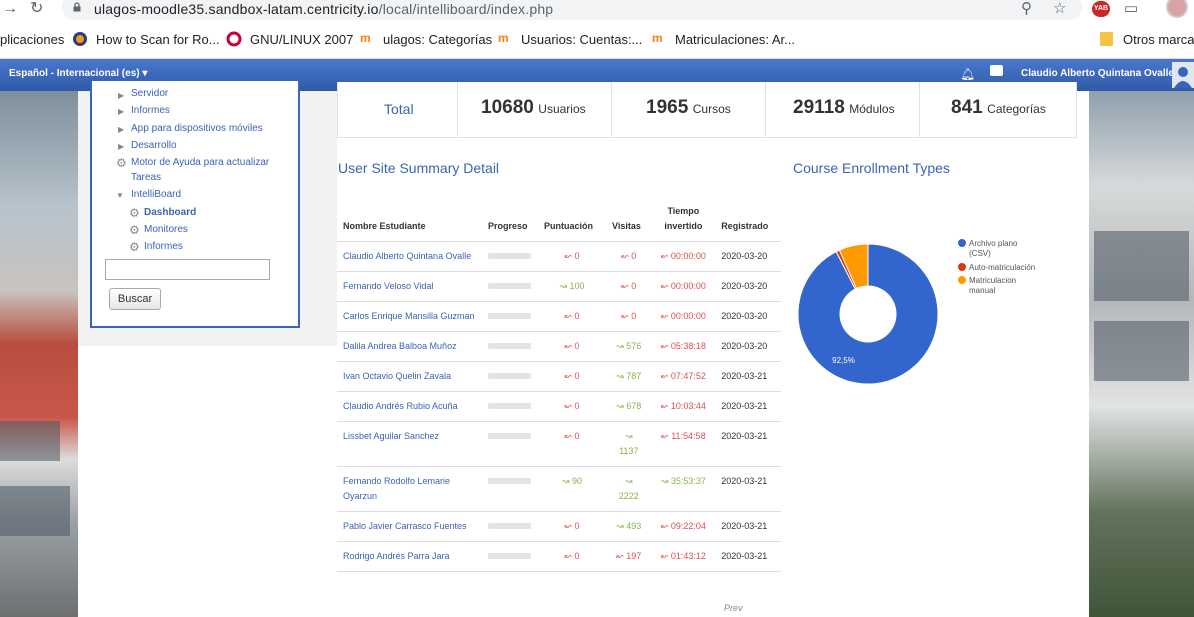 Image resolution: width=1194 pixels, height=617 pixels. Describe the element at coordinates (301, 40) in the screenshot. I see `bookmark-gnu-linux: GNU/LINUX 2007` at that location.